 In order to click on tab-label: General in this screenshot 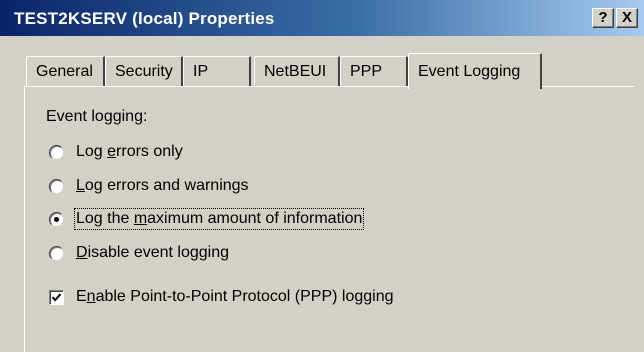, I will do `click(64, 71)`.